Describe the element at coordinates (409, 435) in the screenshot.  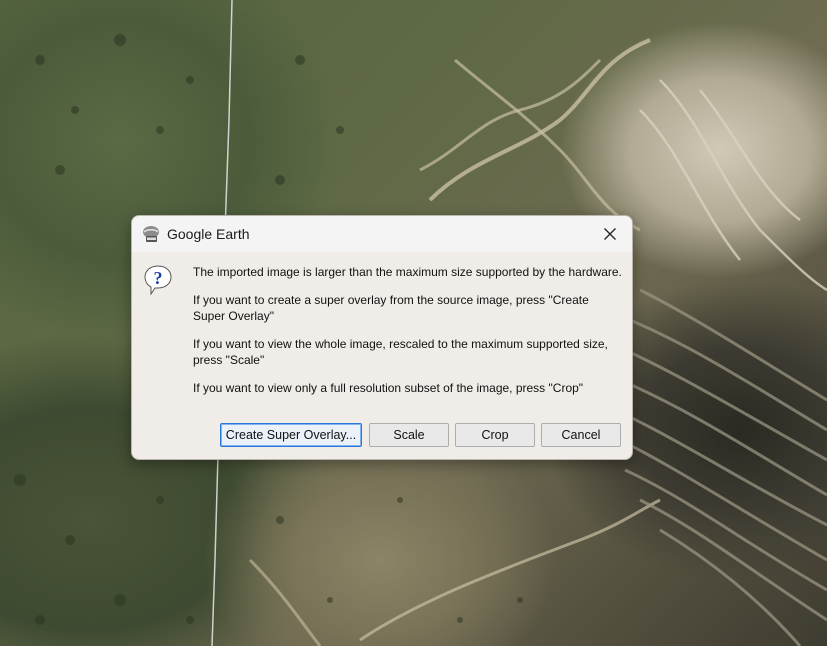
I see `scale-button: Scale` at that location.